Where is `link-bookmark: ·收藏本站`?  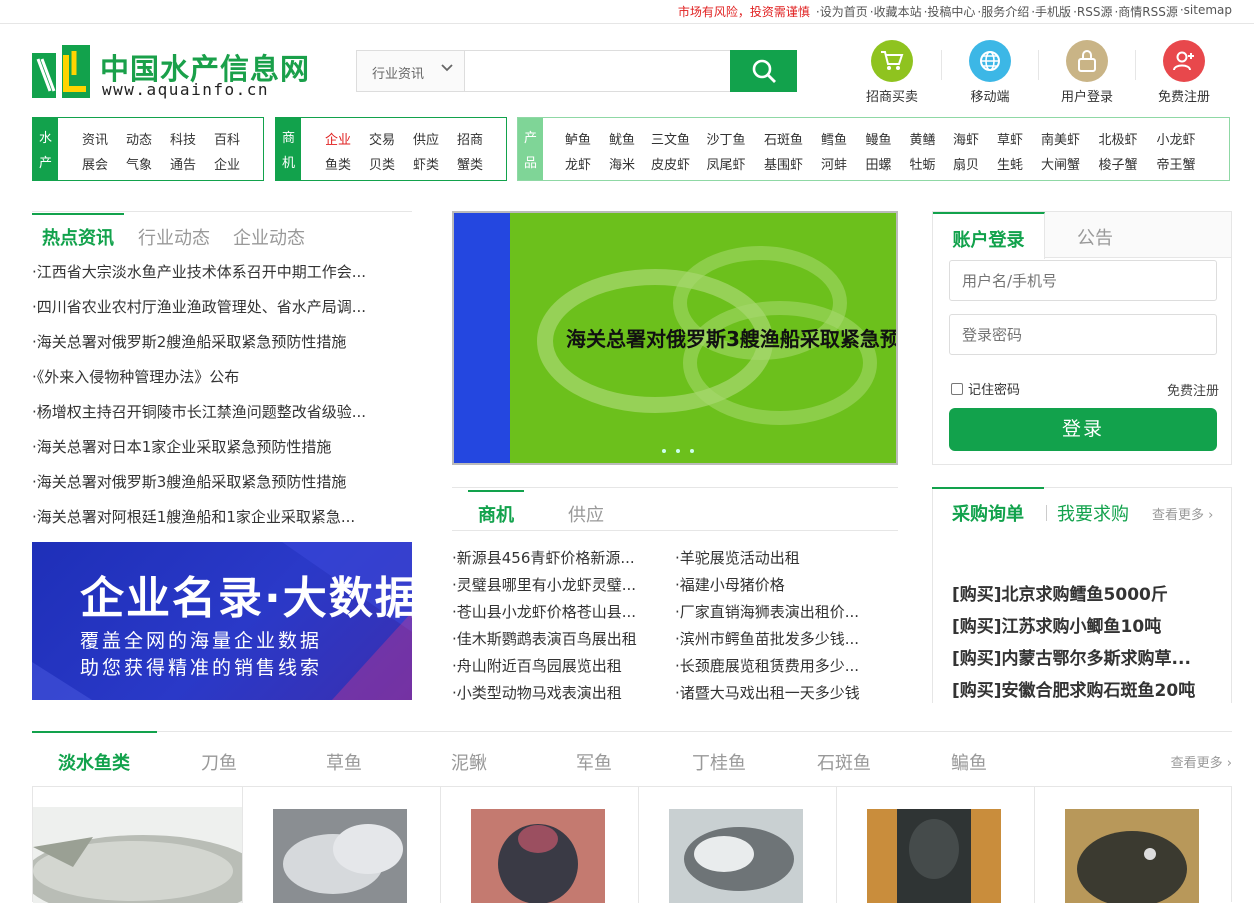 link-bookmark: ·收藏本站 is located at coordinates (896, 11).